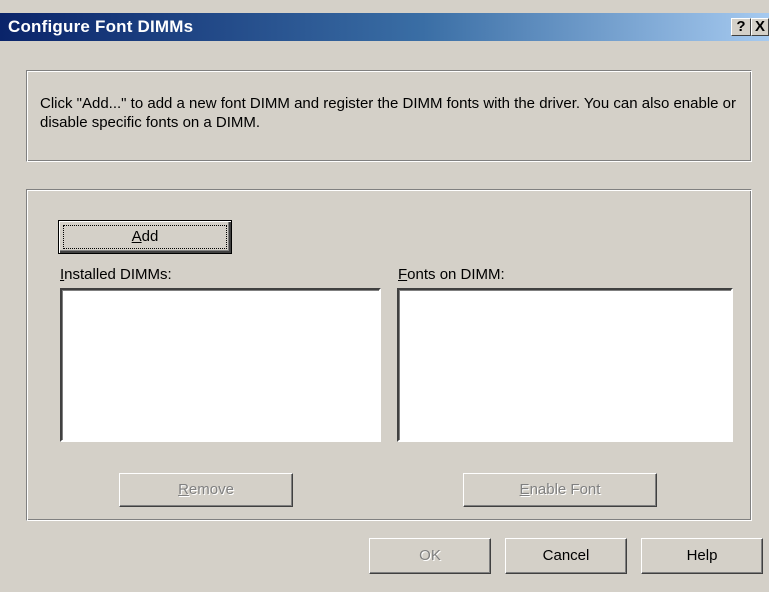  Describe the element at coordinates (384, 27) in the screenshot. I see `title-bar: Configure Font DIMMs ? X` at that location.